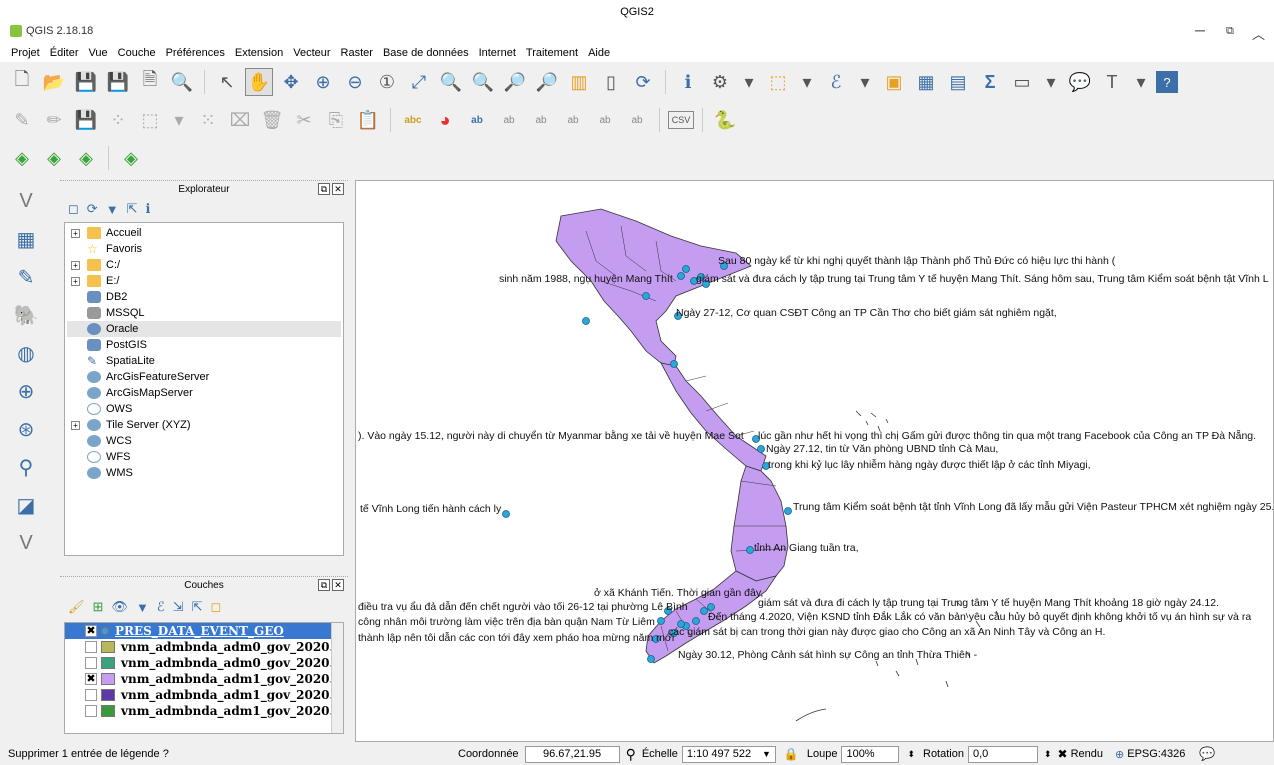  What do you see at coordinates (688, 82) in the screenshot?
I see `identify-icon: ℹ` at bounding box center [688, 82].